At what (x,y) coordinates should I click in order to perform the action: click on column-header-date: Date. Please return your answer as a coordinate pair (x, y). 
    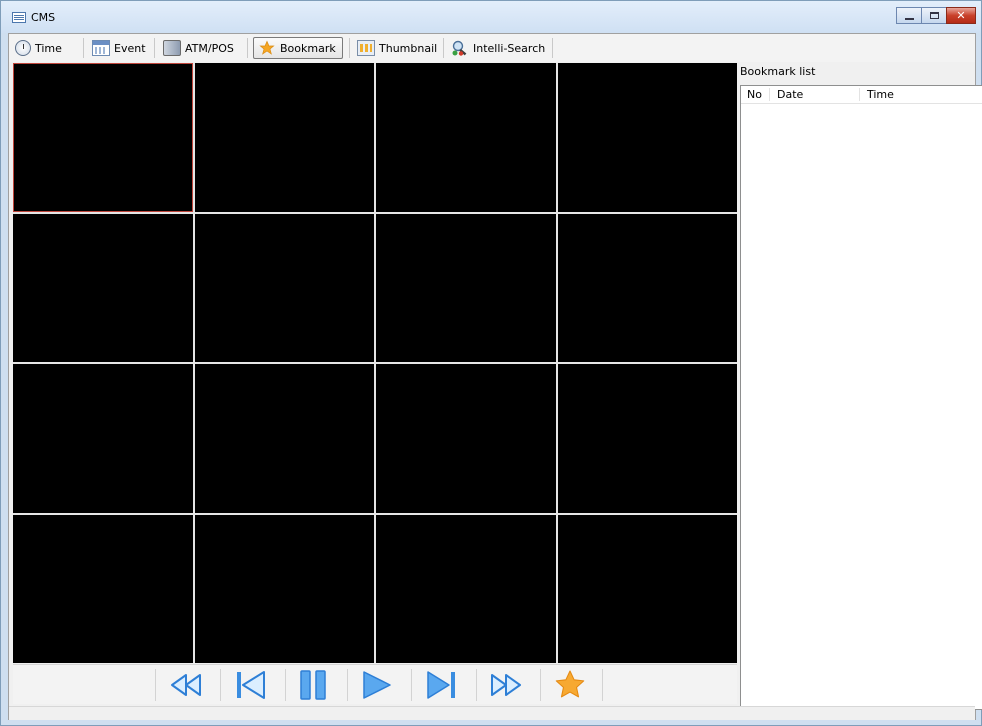
    Looking at the image, I should click on (790, 94).